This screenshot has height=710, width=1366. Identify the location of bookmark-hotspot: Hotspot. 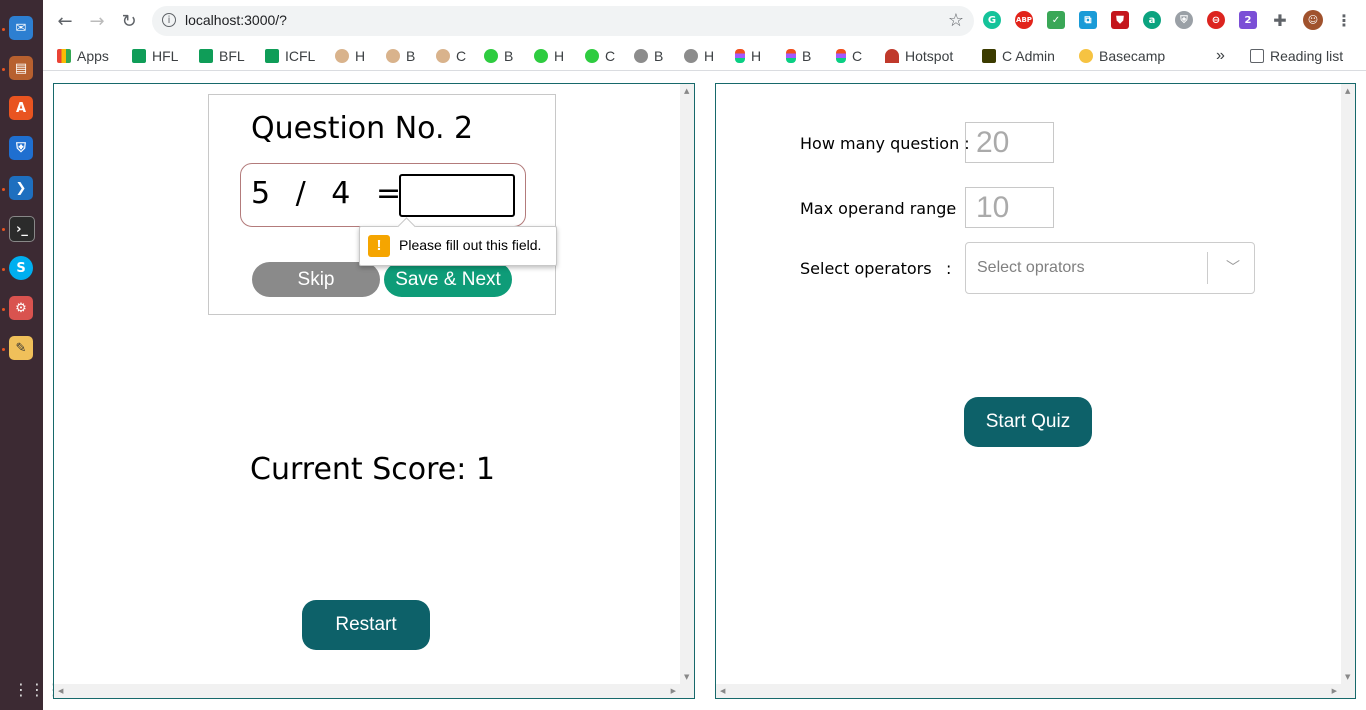
(919, 56).